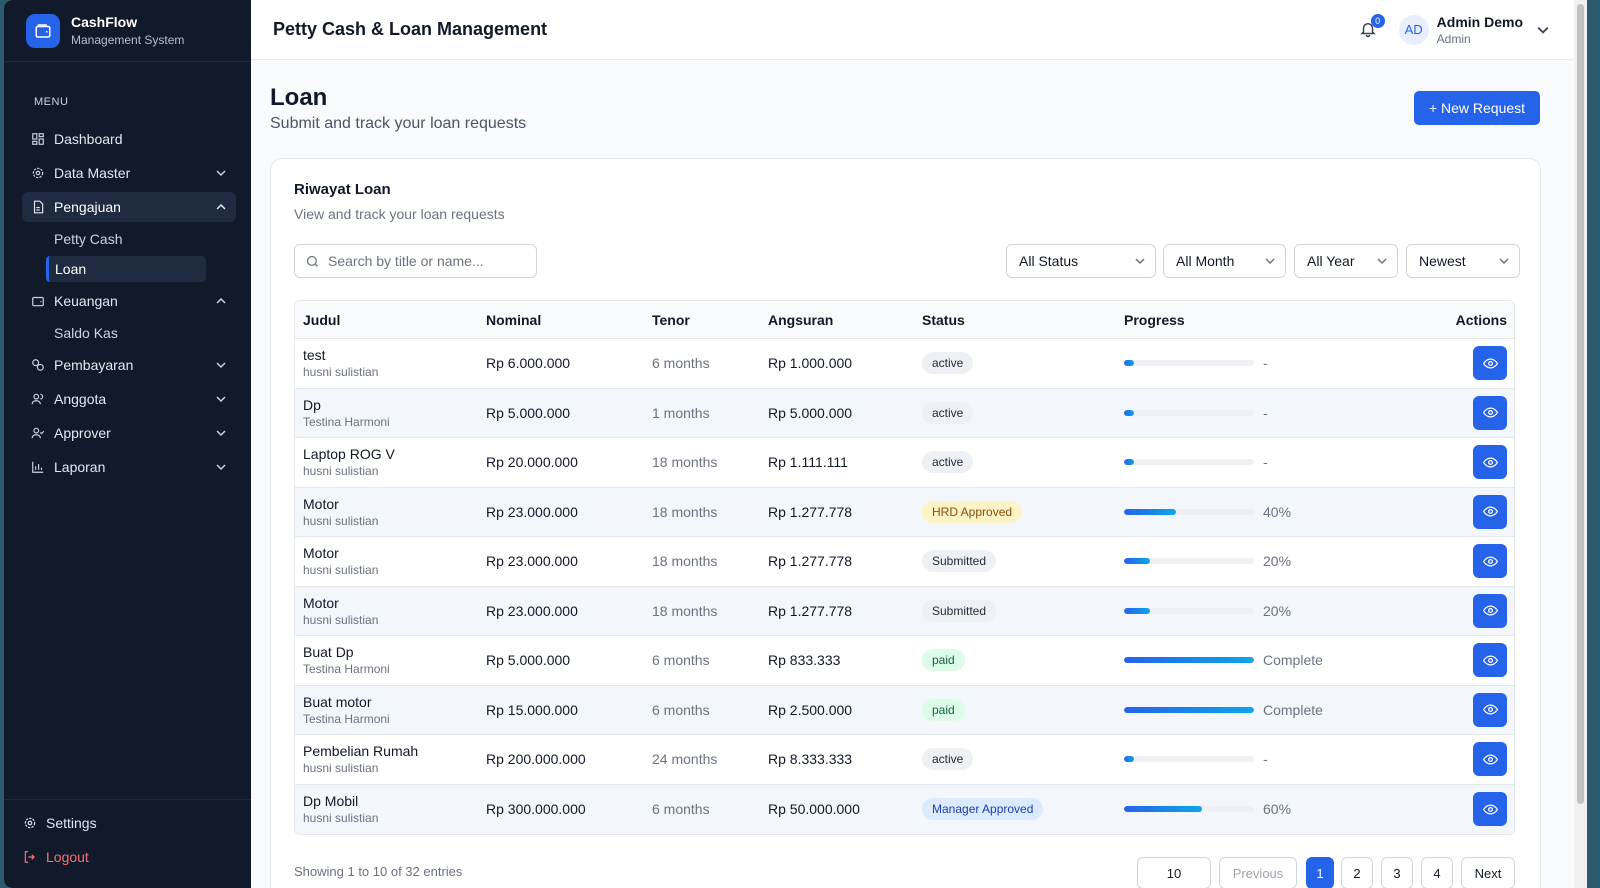  I want to click on scrollbar-thumb, so click(1580, 404).